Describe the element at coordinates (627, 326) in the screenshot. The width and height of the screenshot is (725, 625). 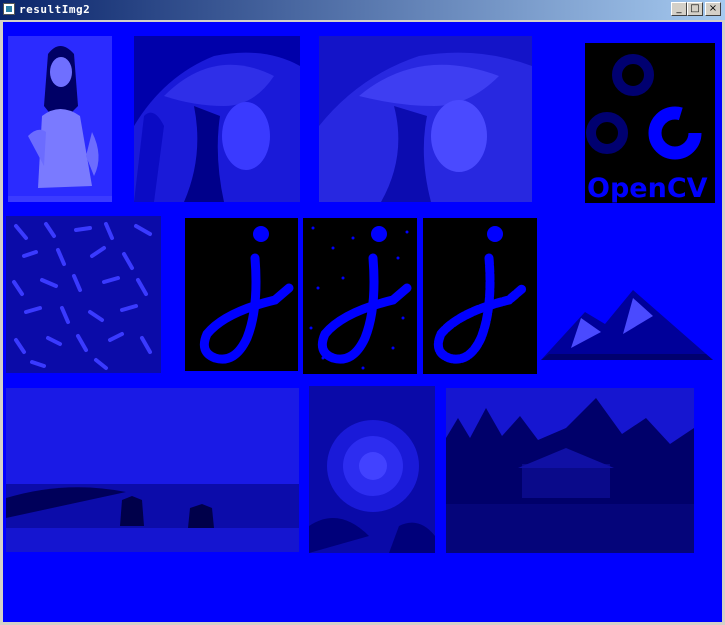
I see `mountain-icon-image` at that location.